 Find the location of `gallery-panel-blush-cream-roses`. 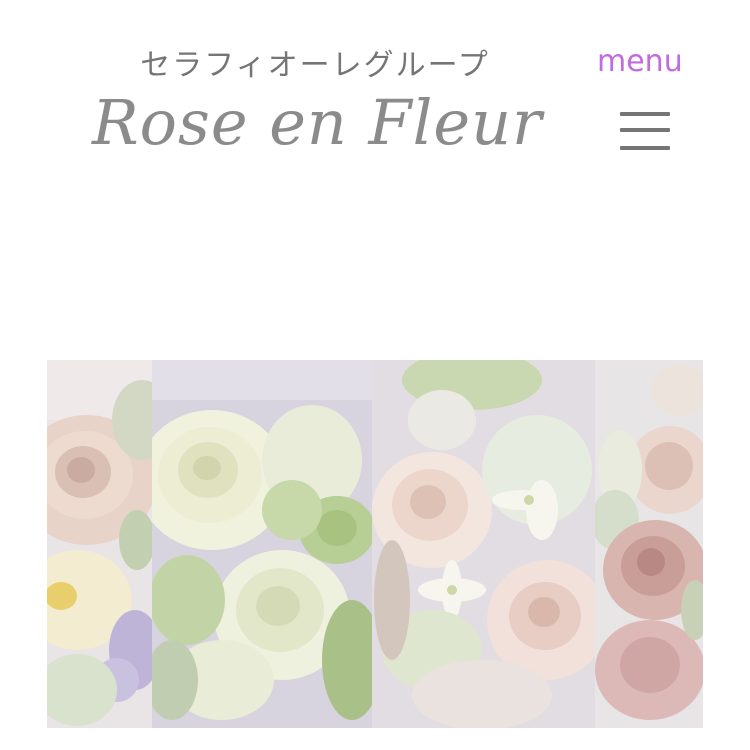

gallery-panel-blush-cream-roses is located at coordinates (99, 544).